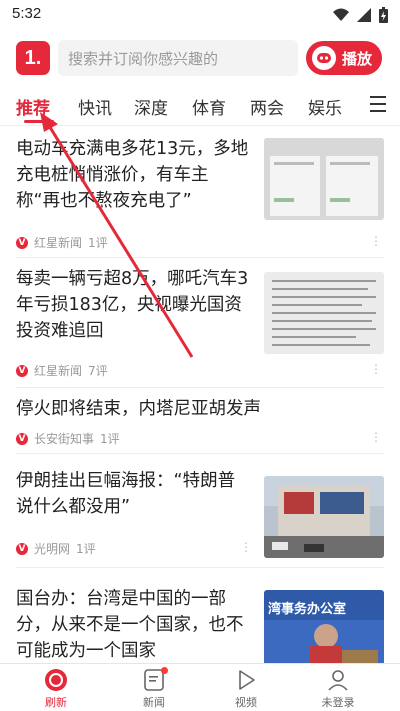  I want to click on nav-user-label: 未登录, so click(338, 702).